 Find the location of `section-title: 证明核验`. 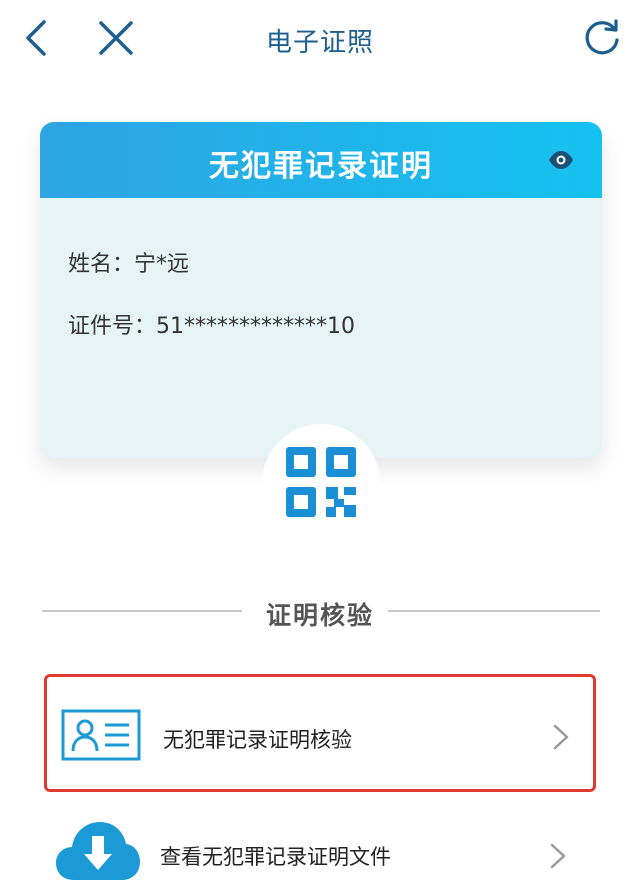

section-title: 证明核验 is located at coordinates (319, 615).